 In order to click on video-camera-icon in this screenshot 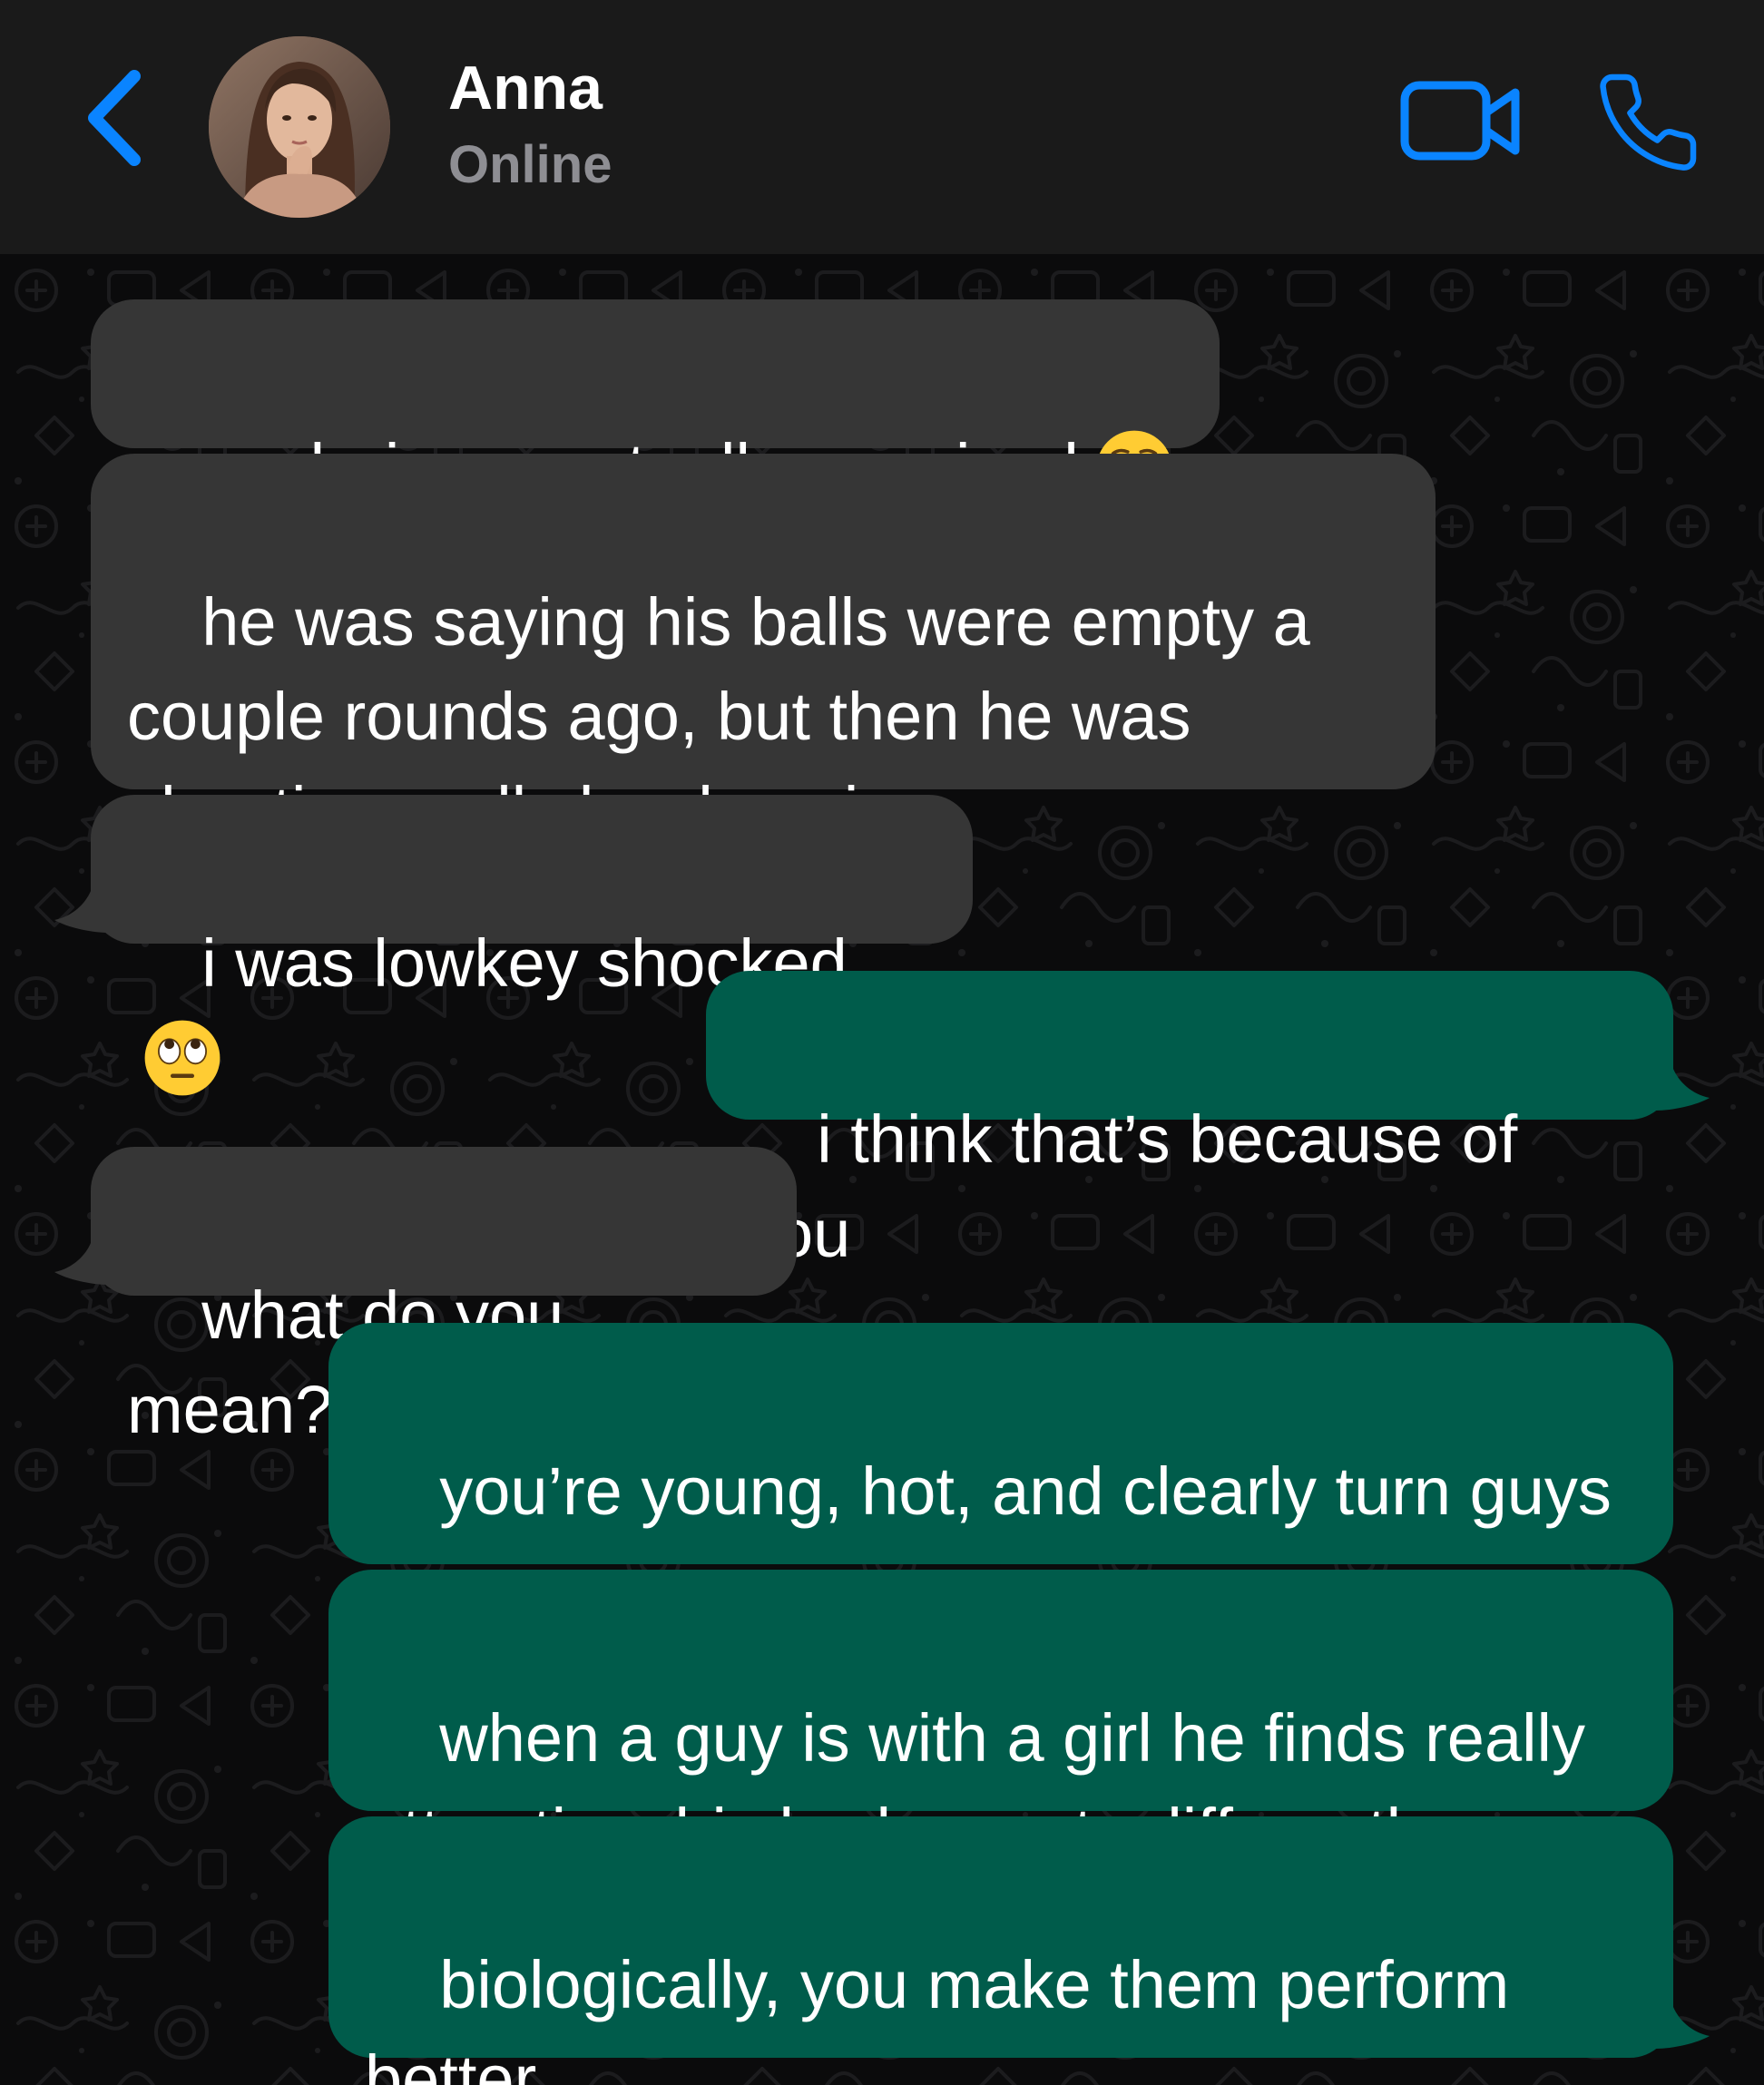, I will do `click(1460, 121)`.